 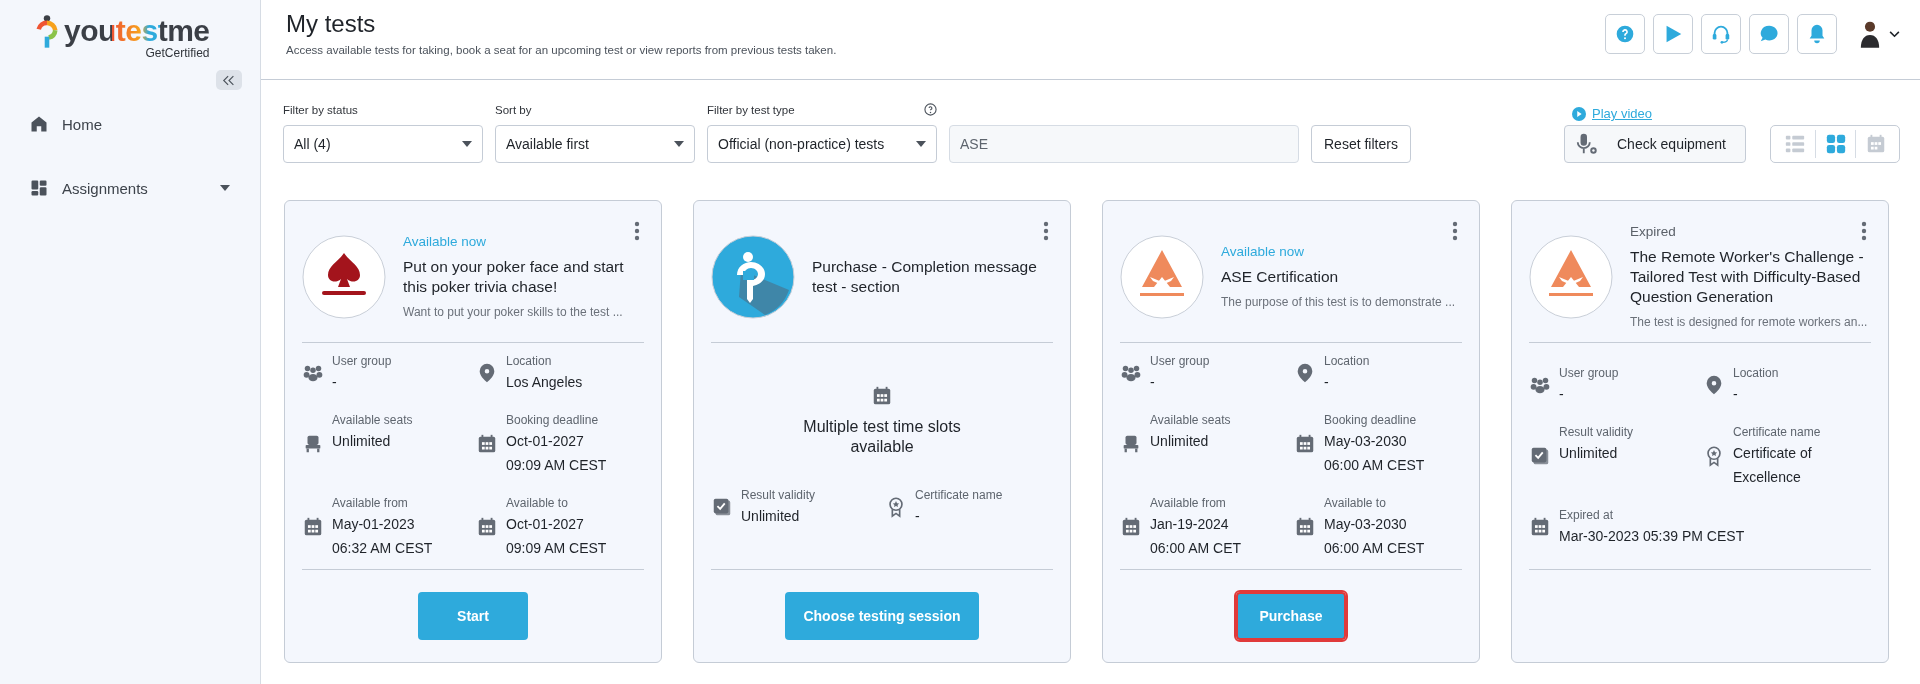 What do you see at coordinates (320, 110) in the screenshot?
I see `filter-label: Filter by status` at bounding box center [320, 110].